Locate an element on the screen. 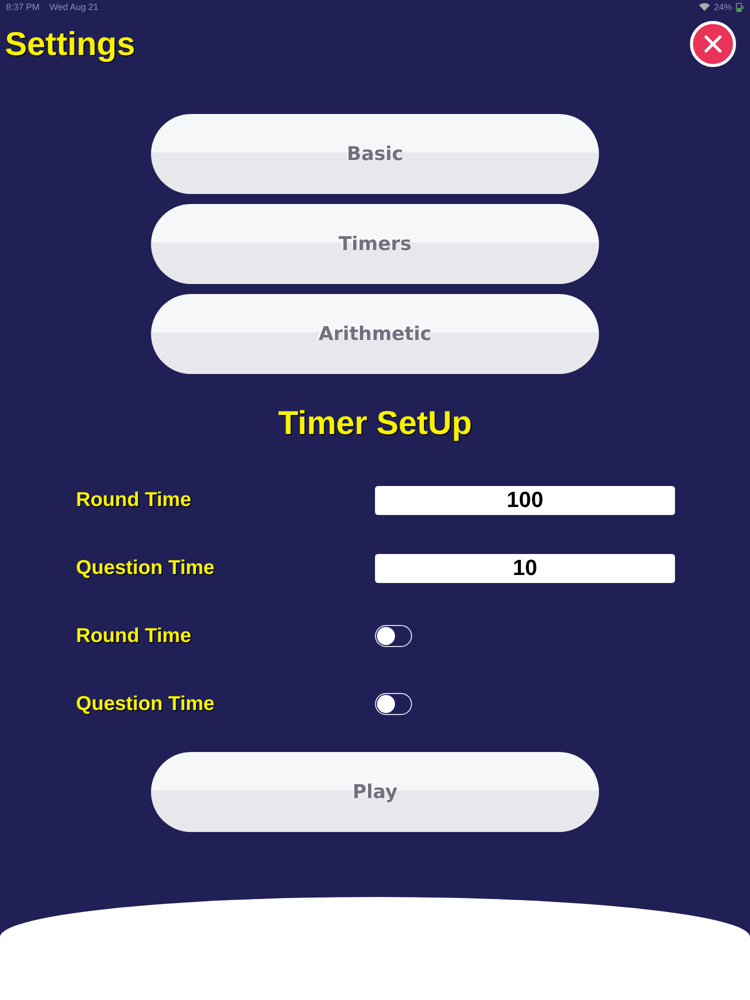 The image size is (750, 1000). status-time: 8:37 PM is located at coordinates (23, 7).